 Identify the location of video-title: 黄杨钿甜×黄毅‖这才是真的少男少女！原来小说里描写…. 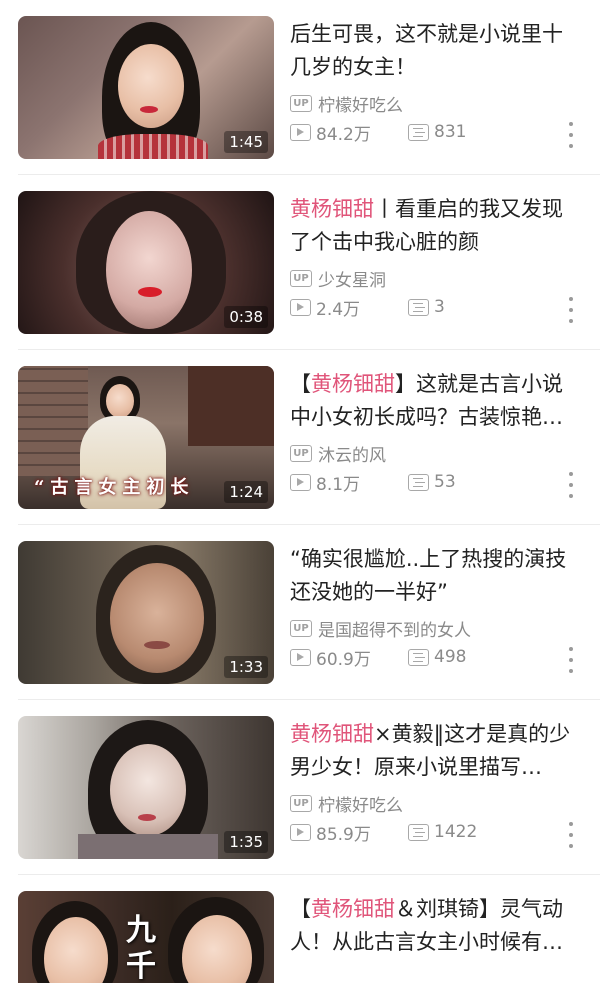
(435, 751).